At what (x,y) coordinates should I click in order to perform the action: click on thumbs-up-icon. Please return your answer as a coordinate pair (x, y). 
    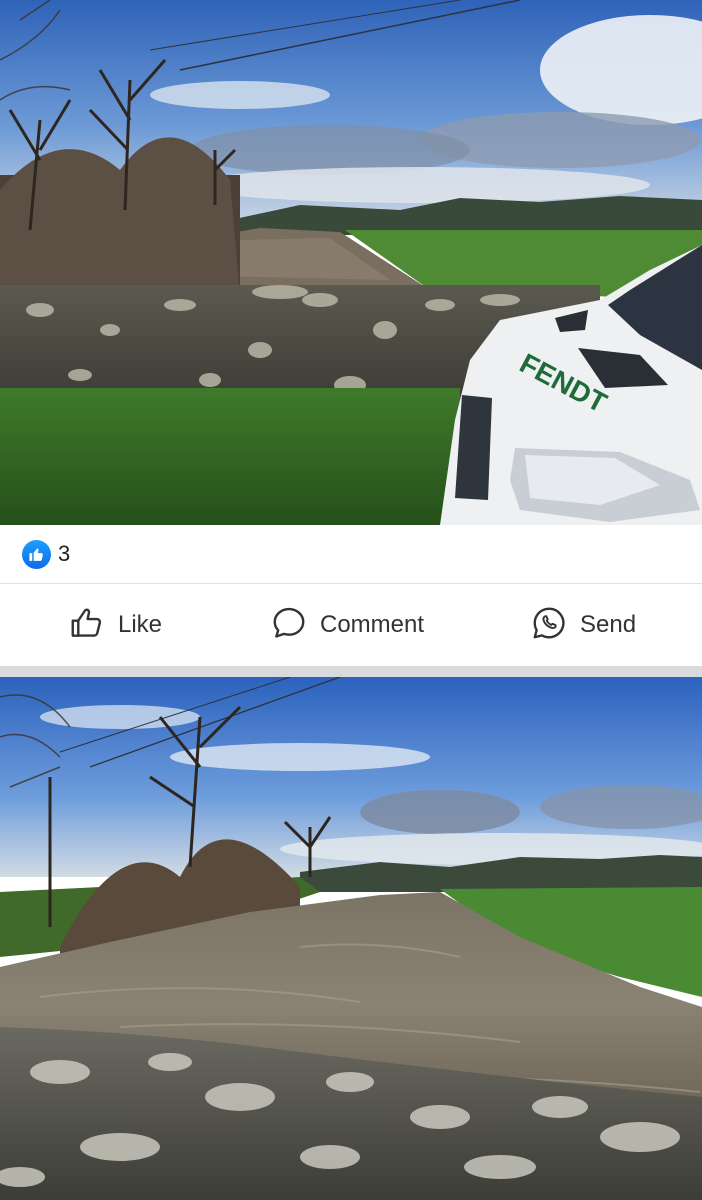
    Looking at the image, I should click on (87, 625).